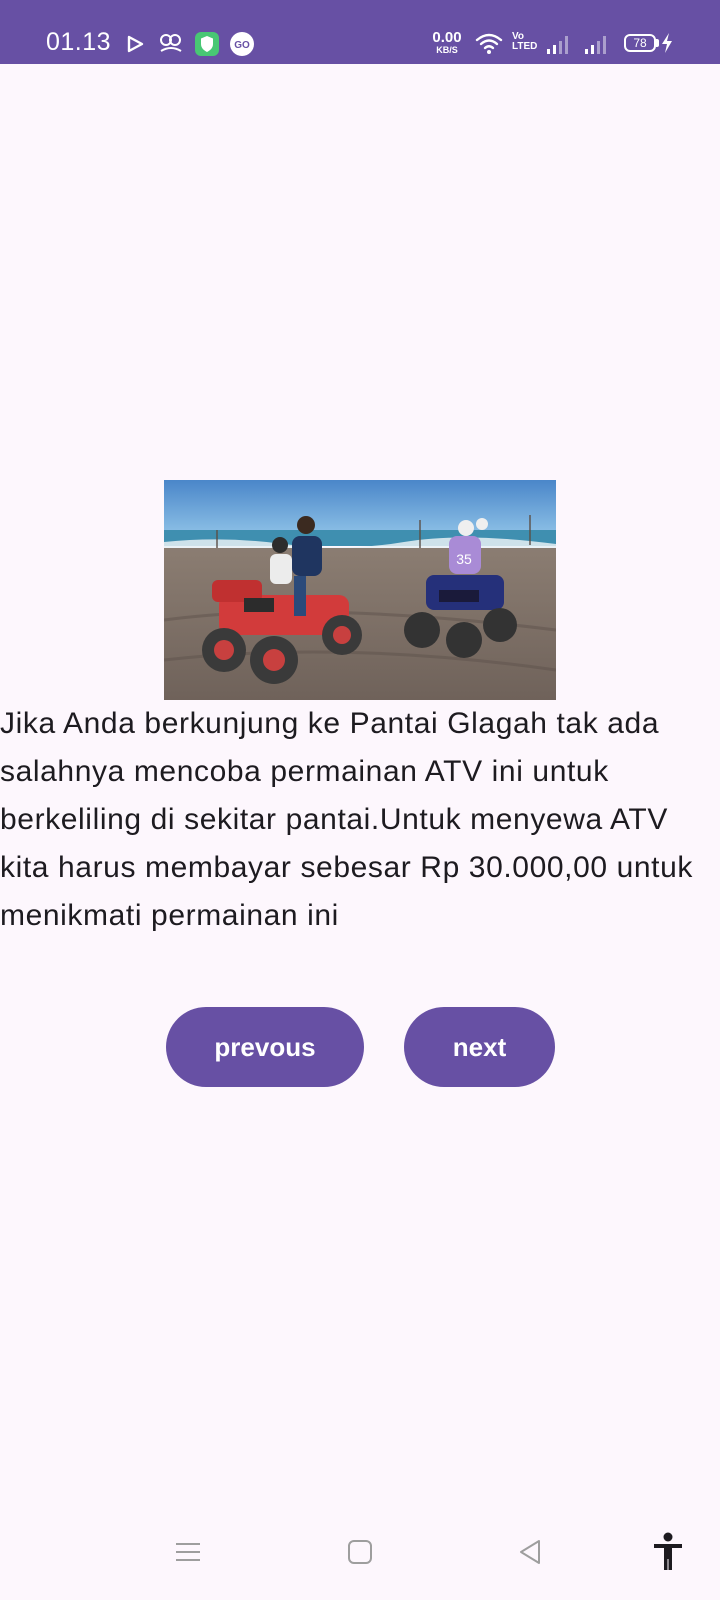 The width and height of the screenshot is (720, 1600). What do you see at coordinates (479, 1047) in the screenshot?
I see `next-button: next` at bounding box center [479, 1047].